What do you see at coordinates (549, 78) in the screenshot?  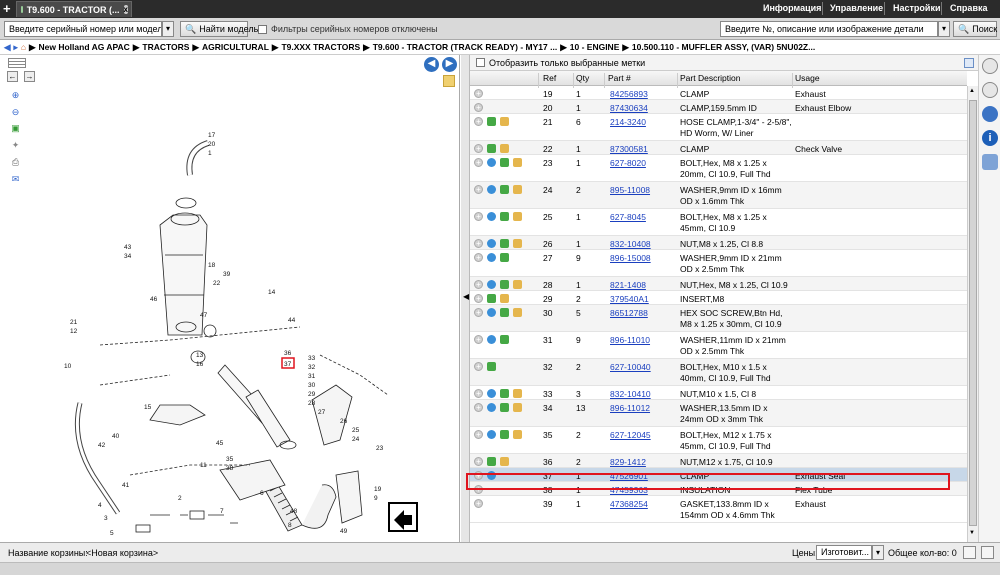 I see `column-header-ref: Ref` at bounding box center [549, 78].